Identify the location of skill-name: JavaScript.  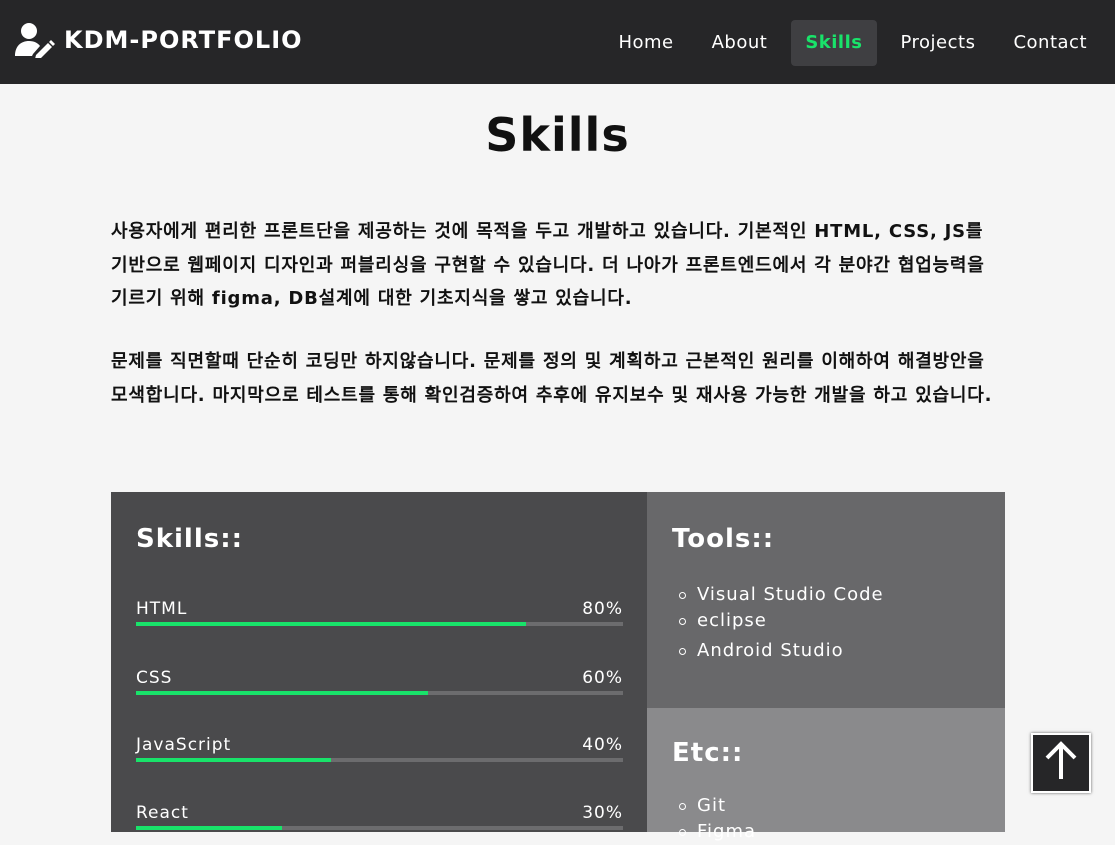
(184, 745).